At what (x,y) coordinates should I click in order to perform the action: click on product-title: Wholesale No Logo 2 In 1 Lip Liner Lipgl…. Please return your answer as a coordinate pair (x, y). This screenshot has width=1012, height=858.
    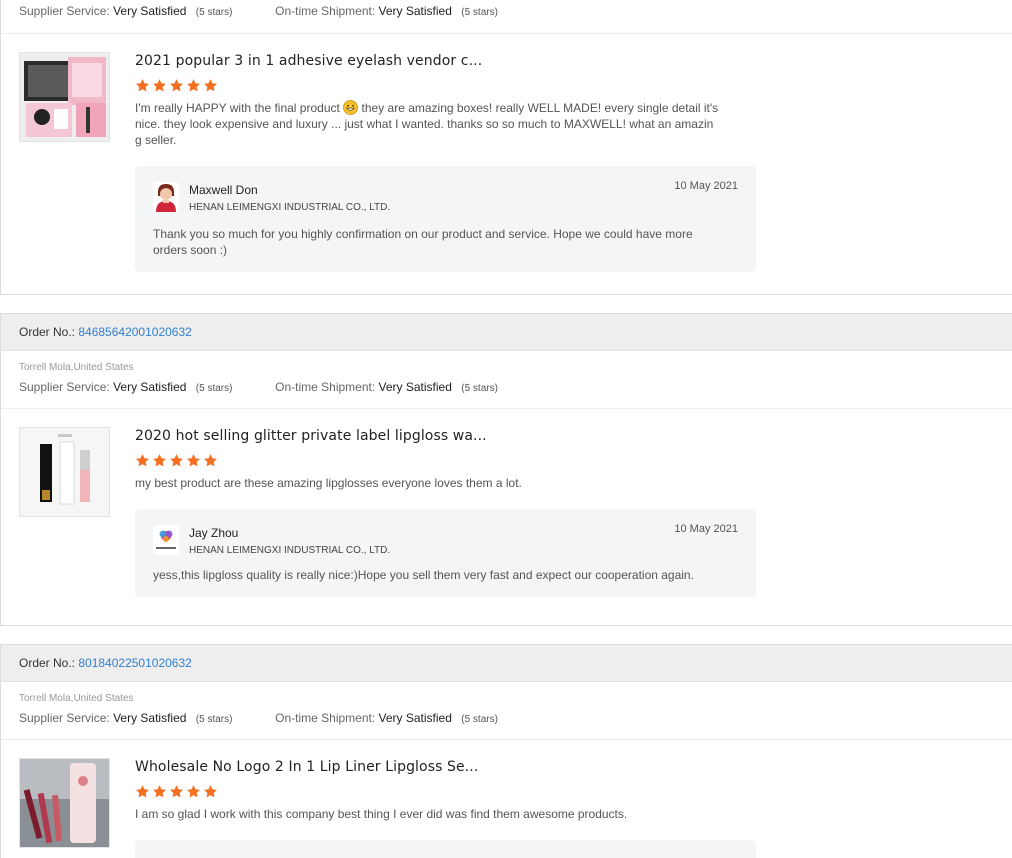
    Looking at the image, I should click on (573, 767).